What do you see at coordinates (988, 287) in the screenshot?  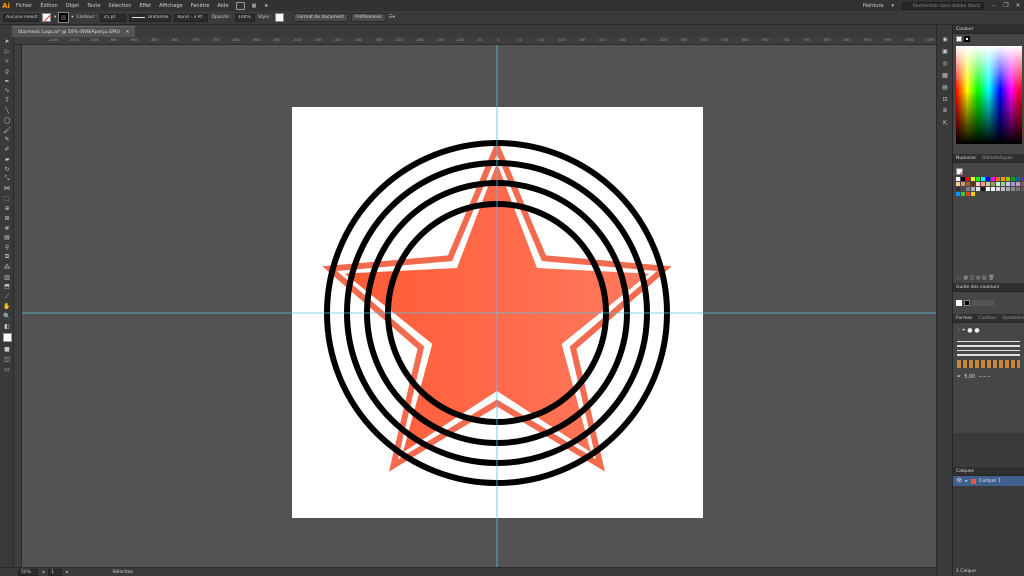 I see `color-guide-tab: Guide des couleurs` at bounding box center [988, 287].